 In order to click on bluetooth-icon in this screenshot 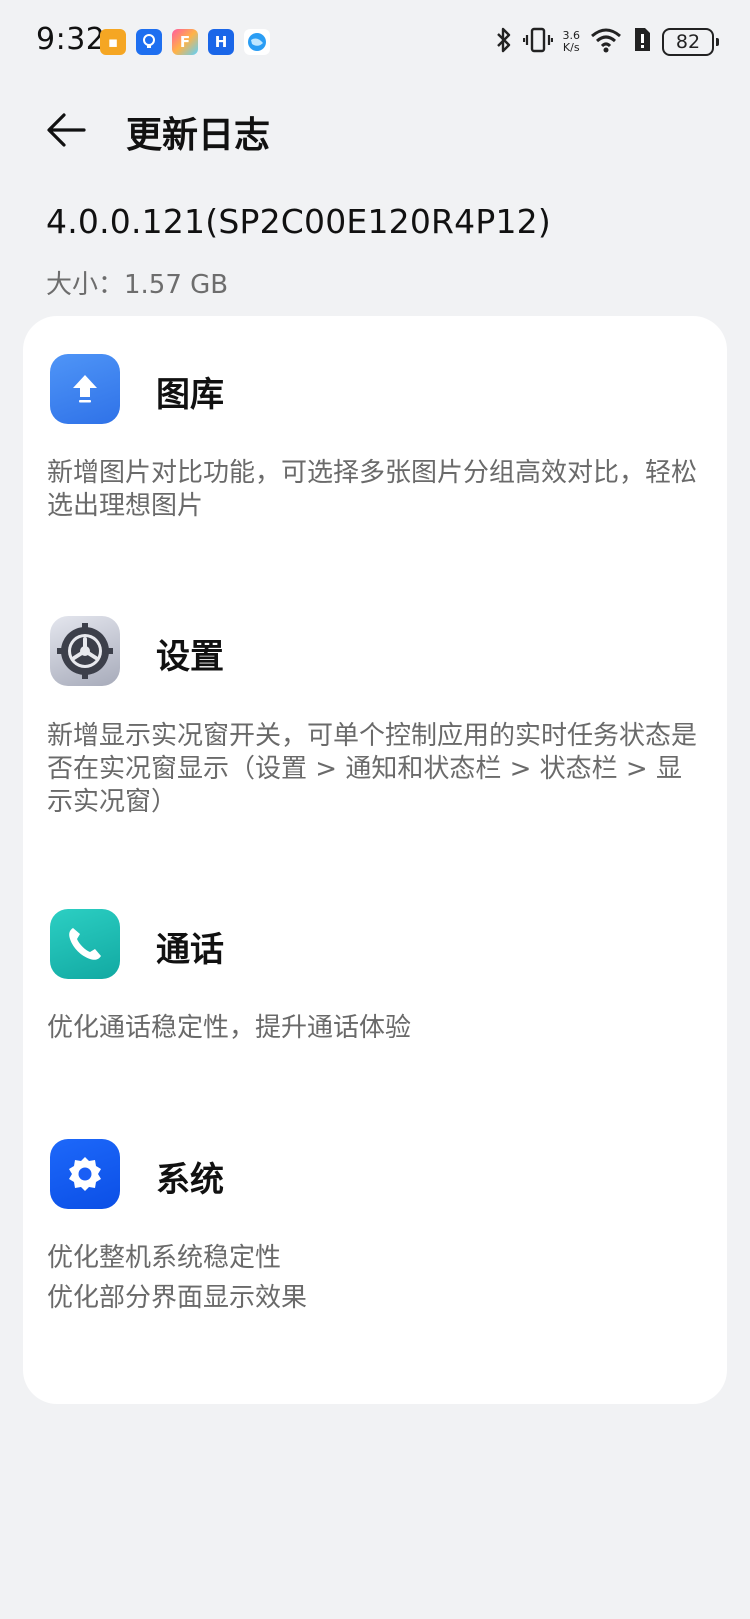, I will do `click(504, 42)`.